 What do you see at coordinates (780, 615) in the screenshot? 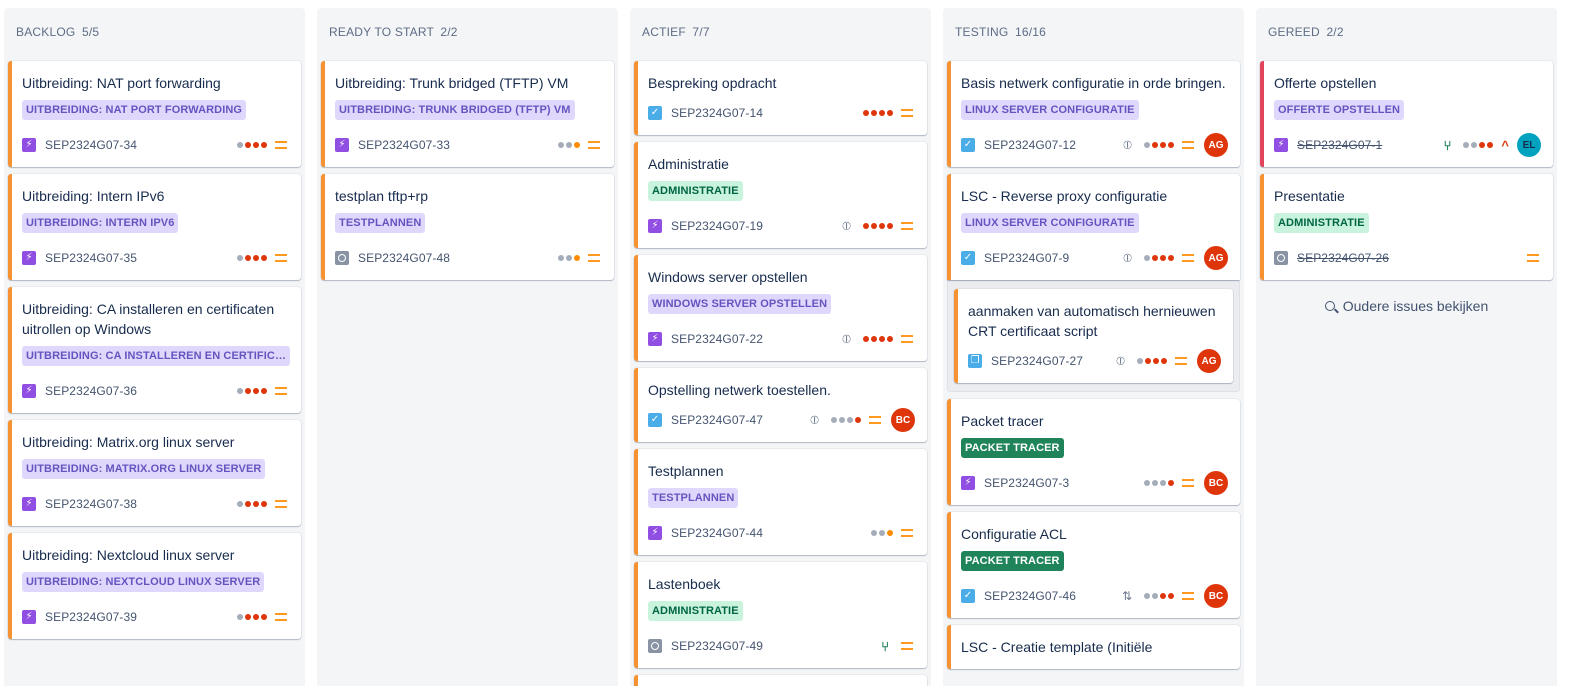
I see `issue-card: Lastenboek ADMINISTRATIE SEP2324G07-49 ⑂` at bounding box center [780, 615].